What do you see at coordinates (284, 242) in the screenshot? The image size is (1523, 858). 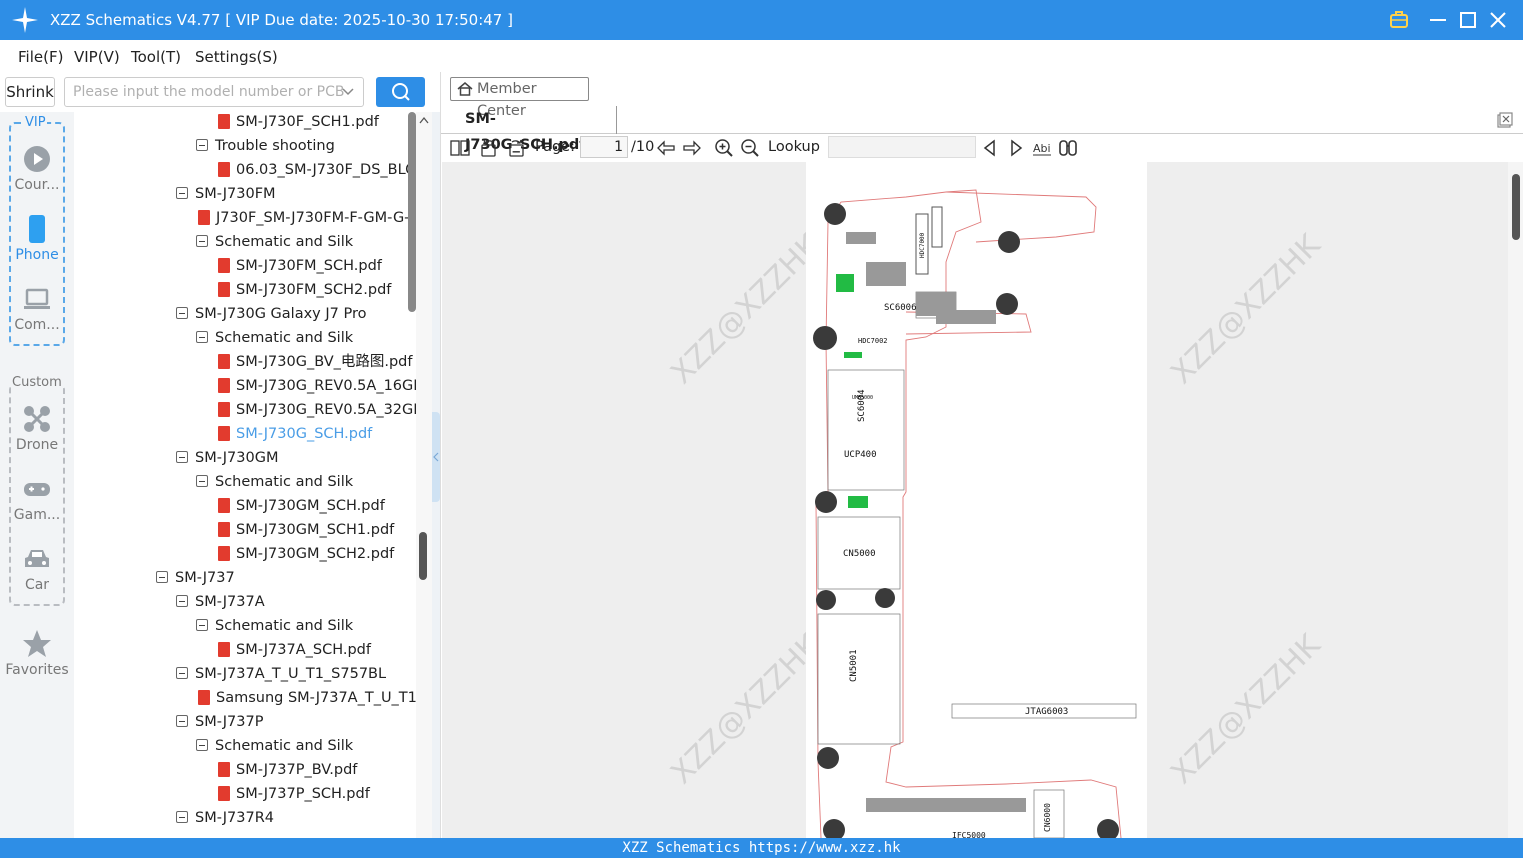 I see `tree-item-label: Schematic and Silk` at bounding box center [284, 242].